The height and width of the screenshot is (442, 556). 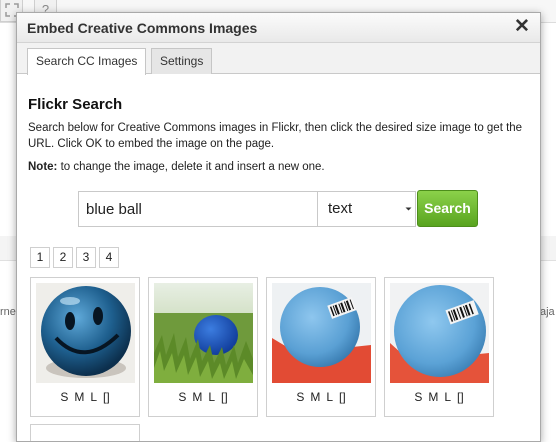 What do you see at coordinates (447, 208) in the screenshot?
I see `search-button: Search` at bounding box center [447, 208].